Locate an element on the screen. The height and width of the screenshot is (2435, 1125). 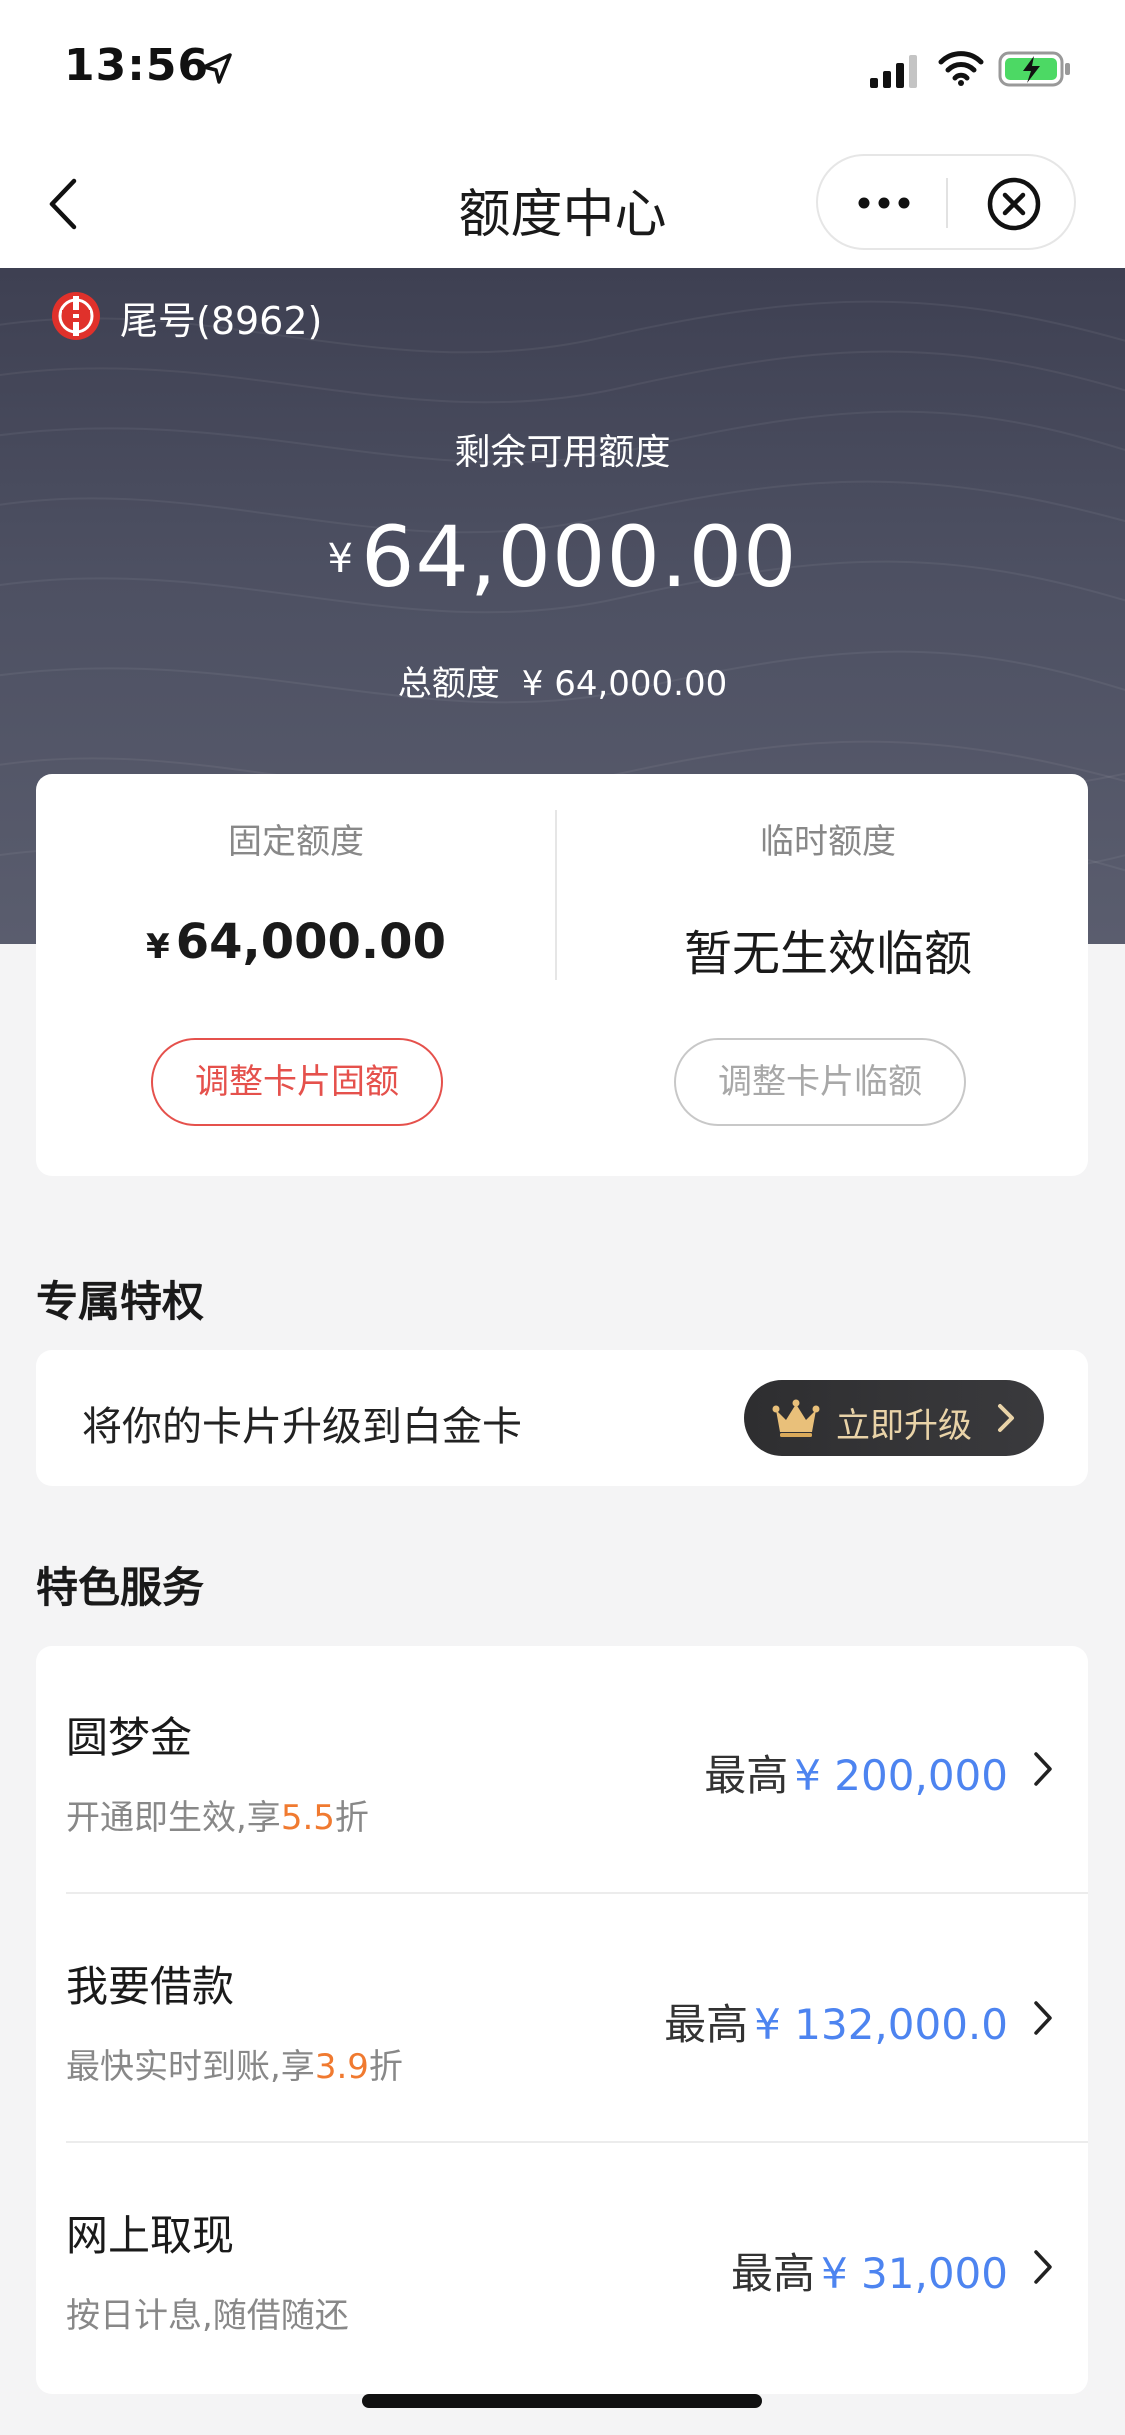
temp-quota-label: 临时额度 is located at coordinates (828, 842).